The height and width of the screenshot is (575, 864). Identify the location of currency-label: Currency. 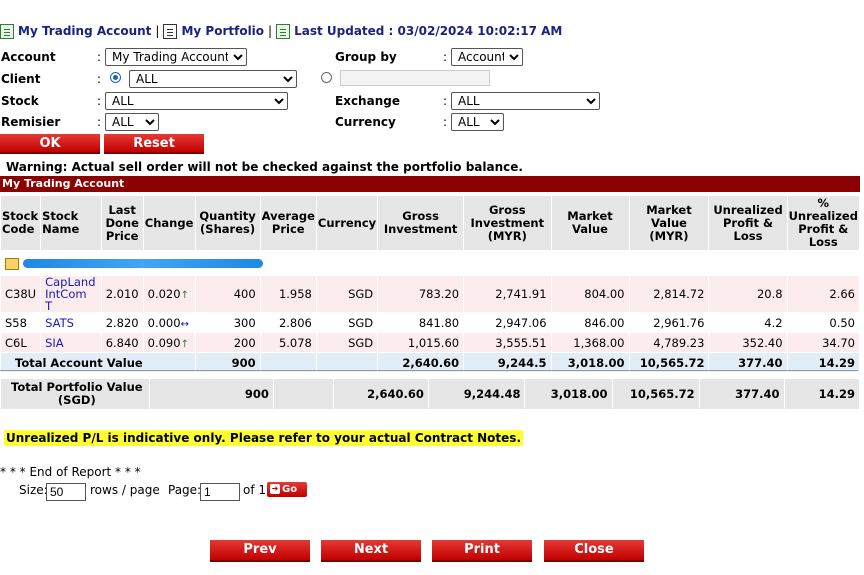
(365, 122).